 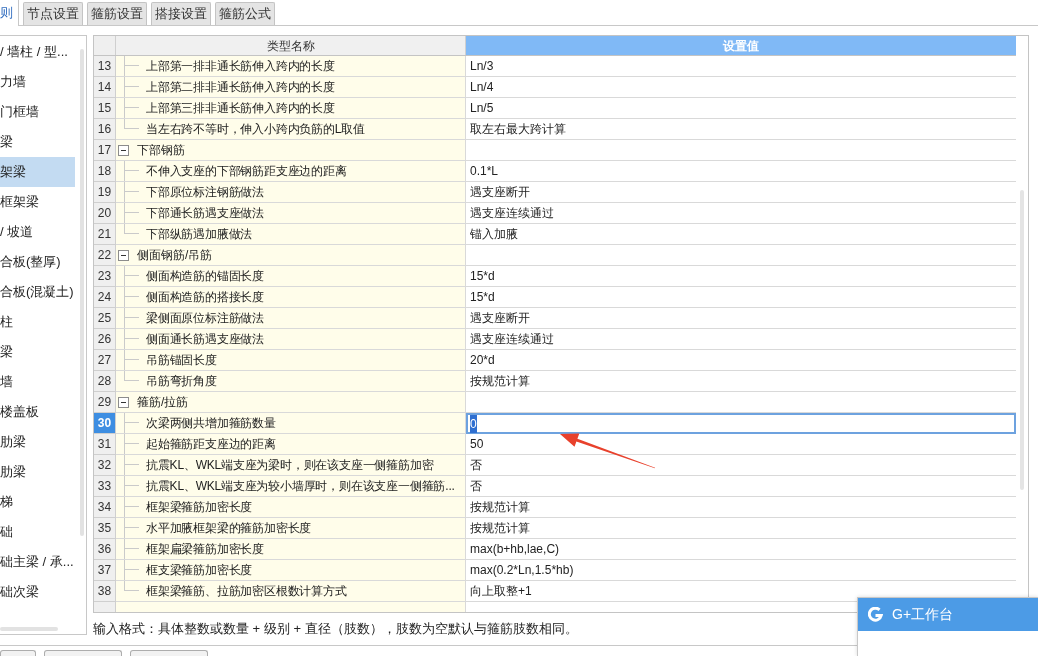 I want to click on row-number: 28, so click(x=105, y=381).